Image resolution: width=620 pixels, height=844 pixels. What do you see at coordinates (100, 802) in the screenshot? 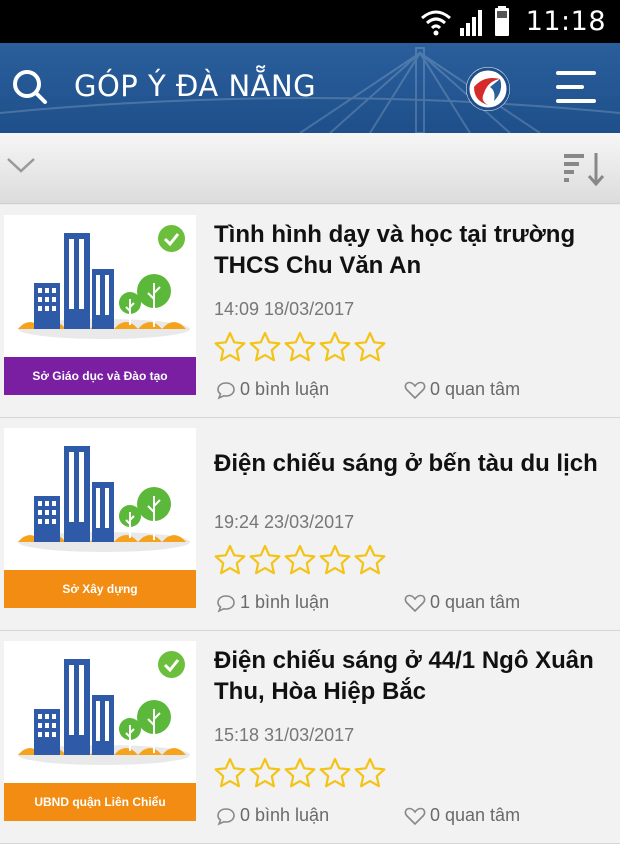
I see `department-label: UBND quận Liên Chiểu` at bounding box center [100, 802].